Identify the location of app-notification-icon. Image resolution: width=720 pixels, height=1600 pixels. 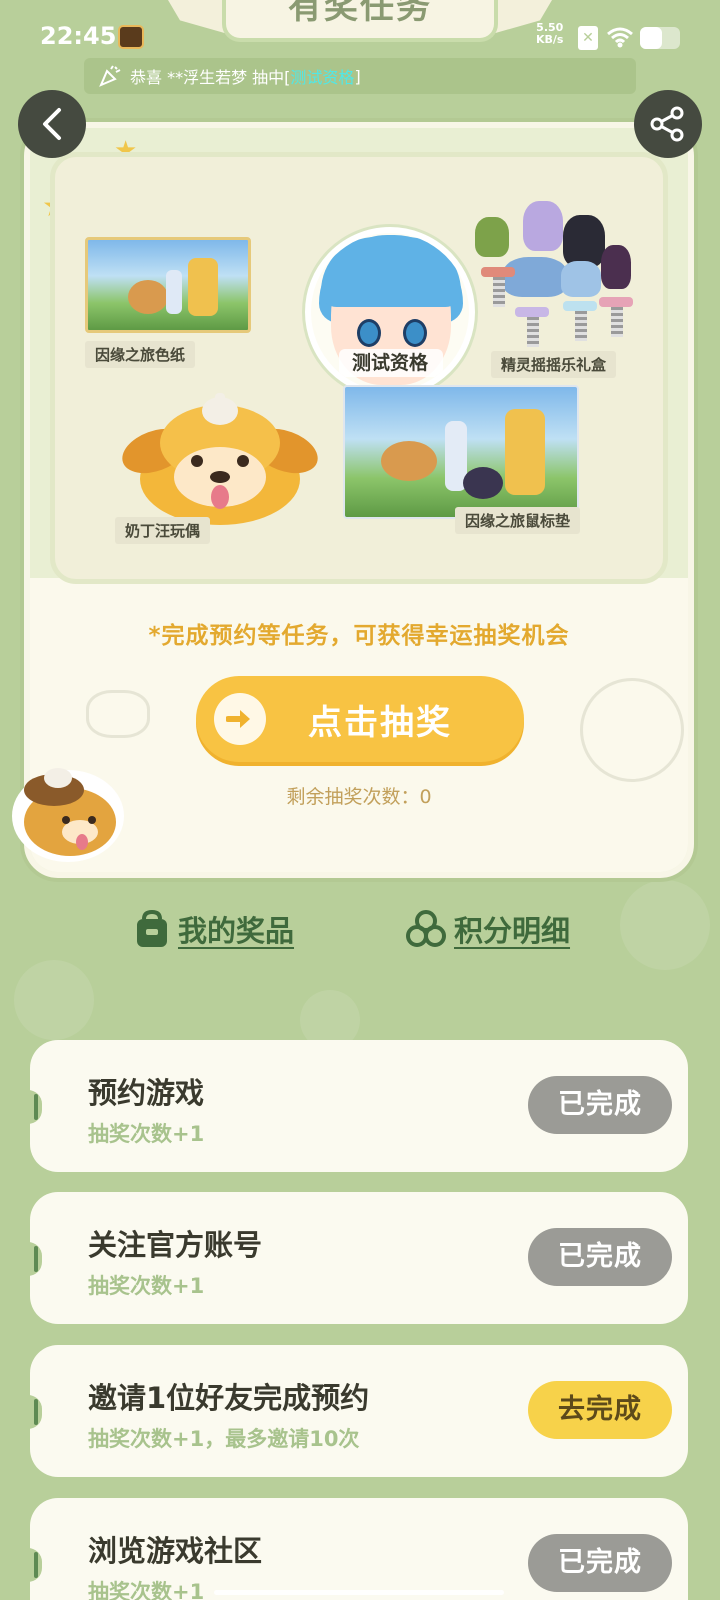
(131, 37).